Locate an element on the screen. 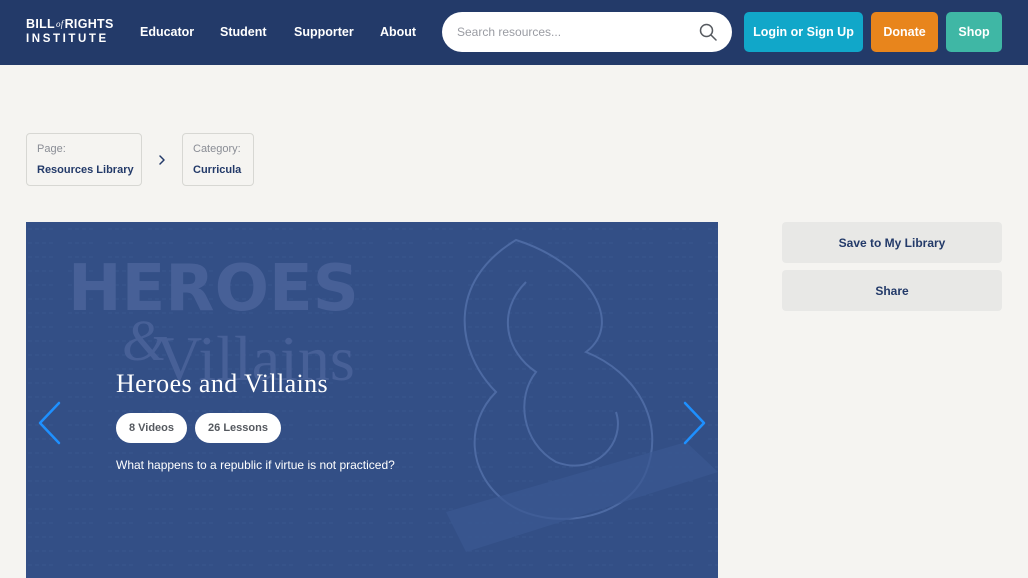 The height and width of the screenshot is (578, 1028). chevron-left-icon is located at coordinates (50, 423).